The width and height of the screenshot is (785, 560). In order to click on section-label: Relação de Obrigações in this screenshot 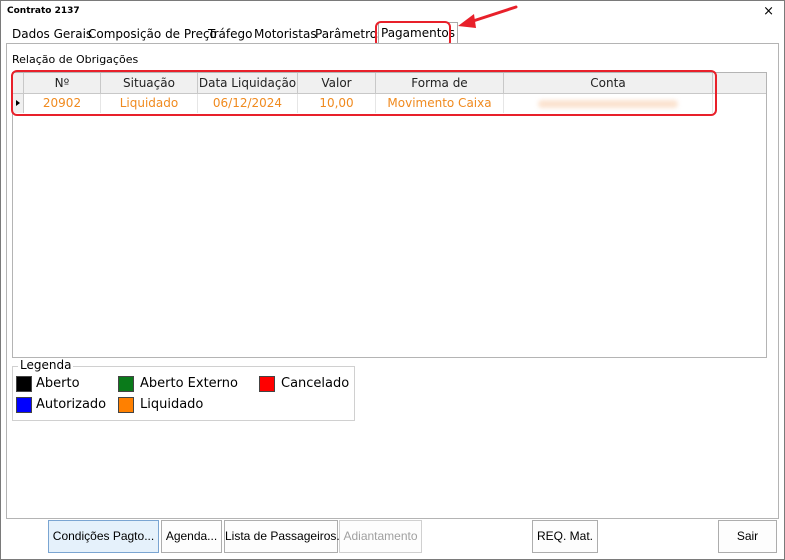, I will do `click(75, 59)`.